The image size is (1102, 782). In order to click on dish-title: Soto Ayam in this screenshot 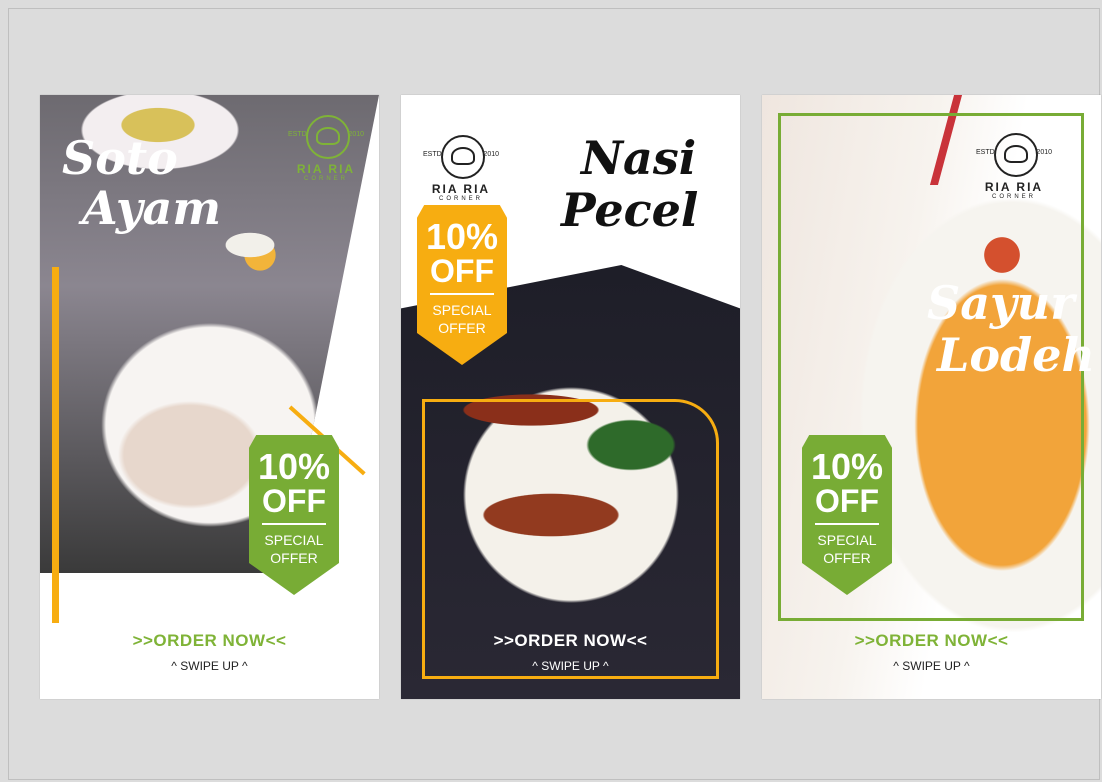, I will do `click(142, 183)`.